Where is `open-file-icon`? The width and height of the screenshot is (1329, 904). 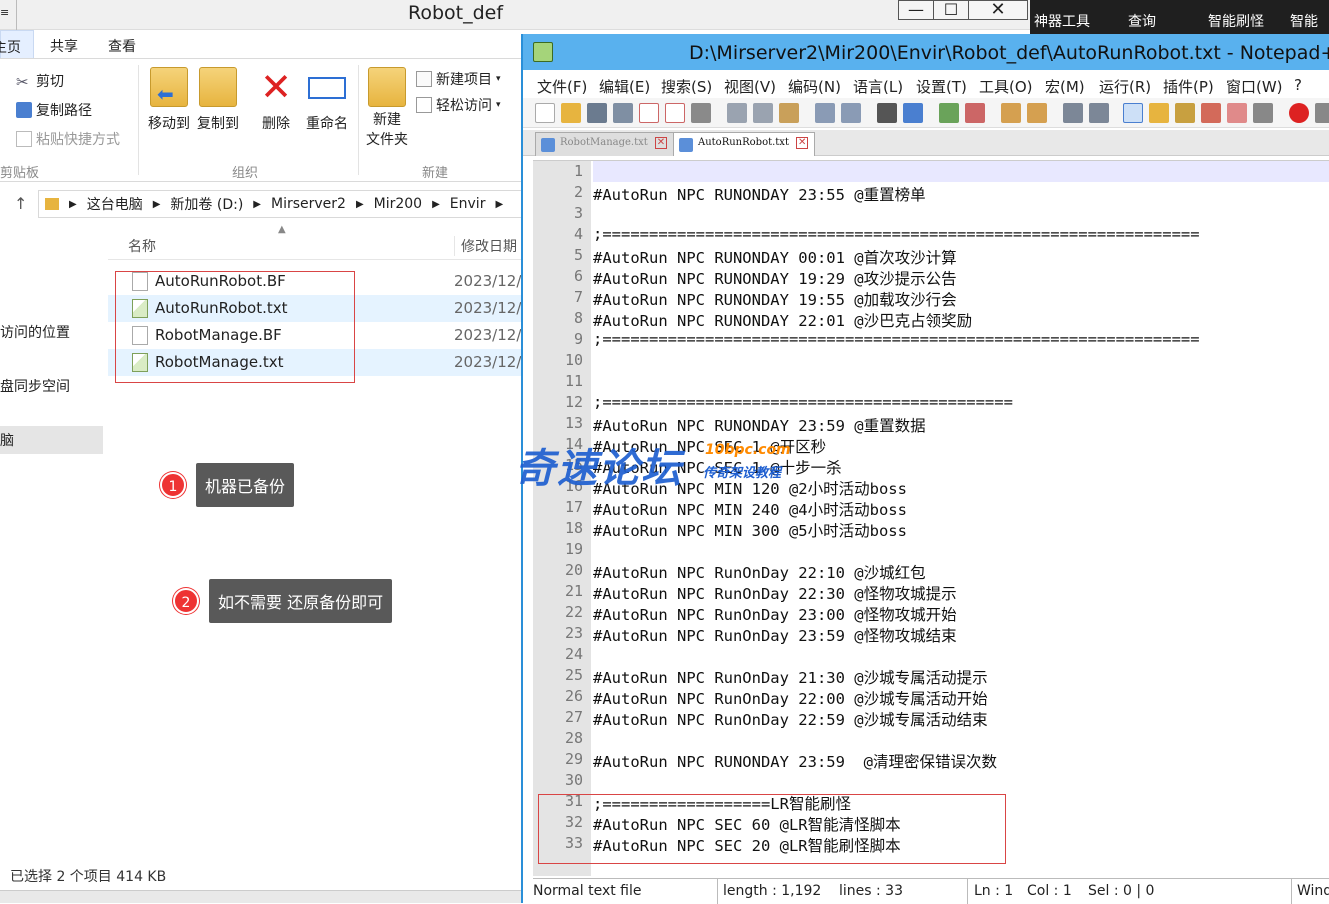 open-file-icon is located at coordinates (571, 113).